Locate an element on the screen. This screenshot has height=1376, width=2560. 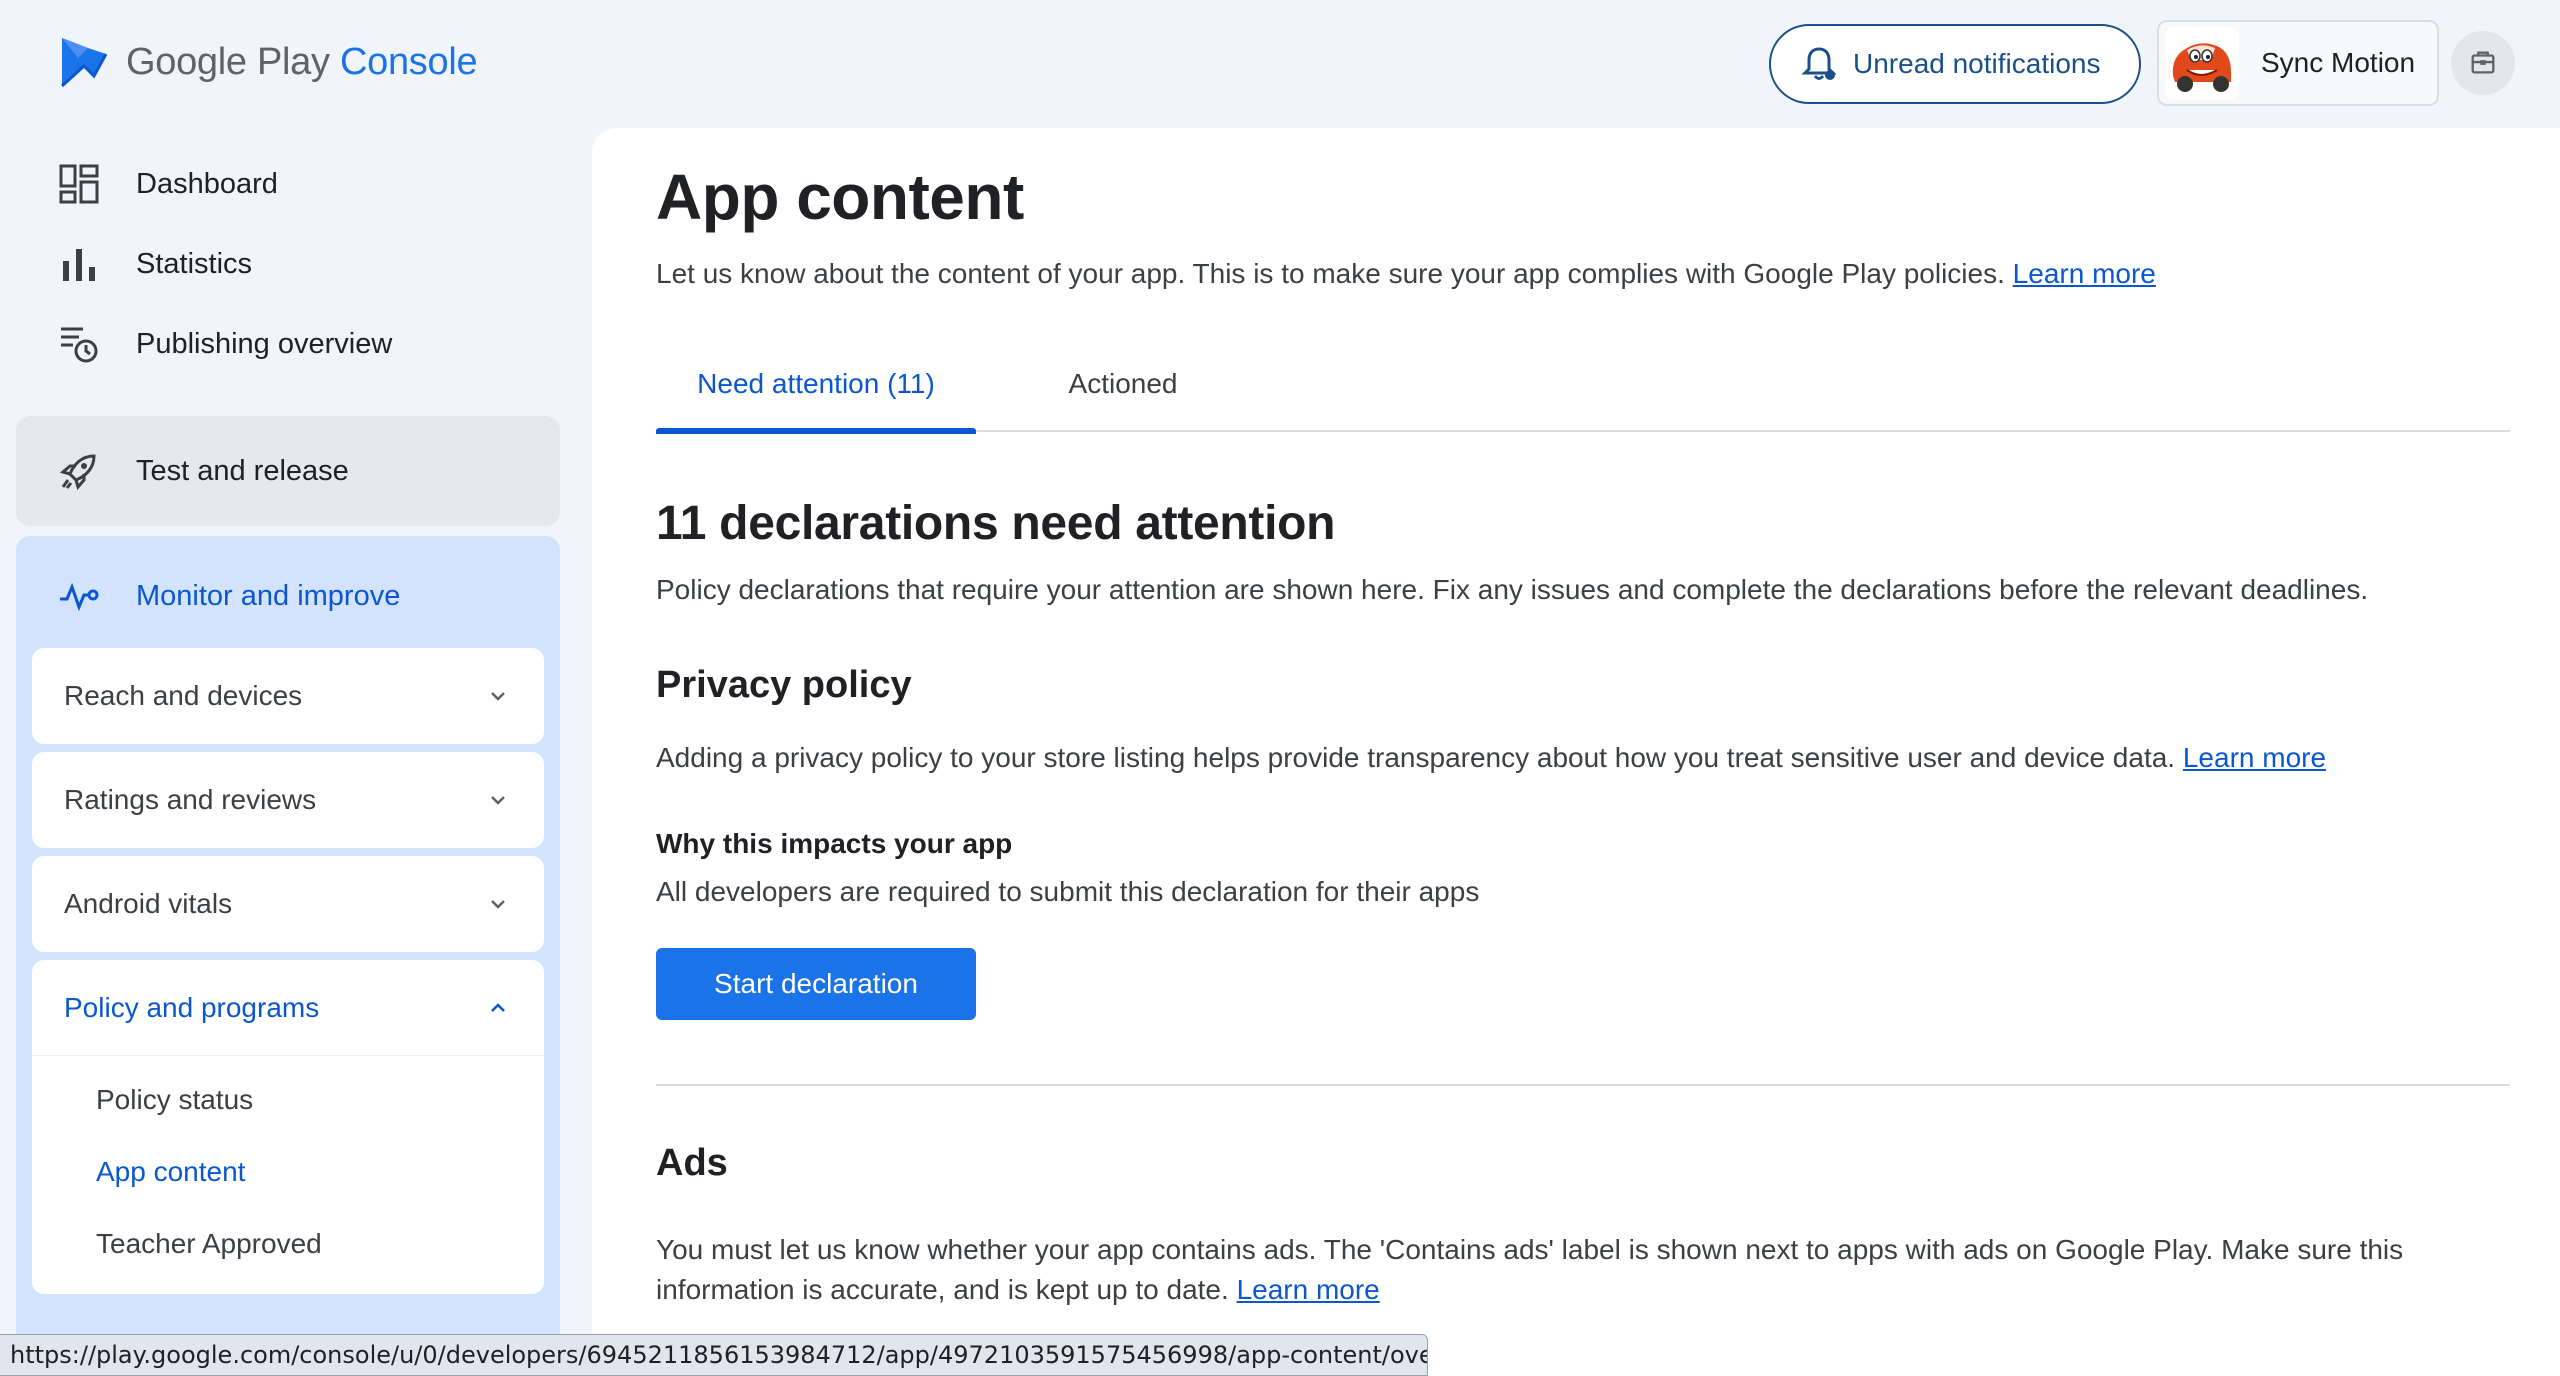
rocket-icon is located at coordinates (77, 472).